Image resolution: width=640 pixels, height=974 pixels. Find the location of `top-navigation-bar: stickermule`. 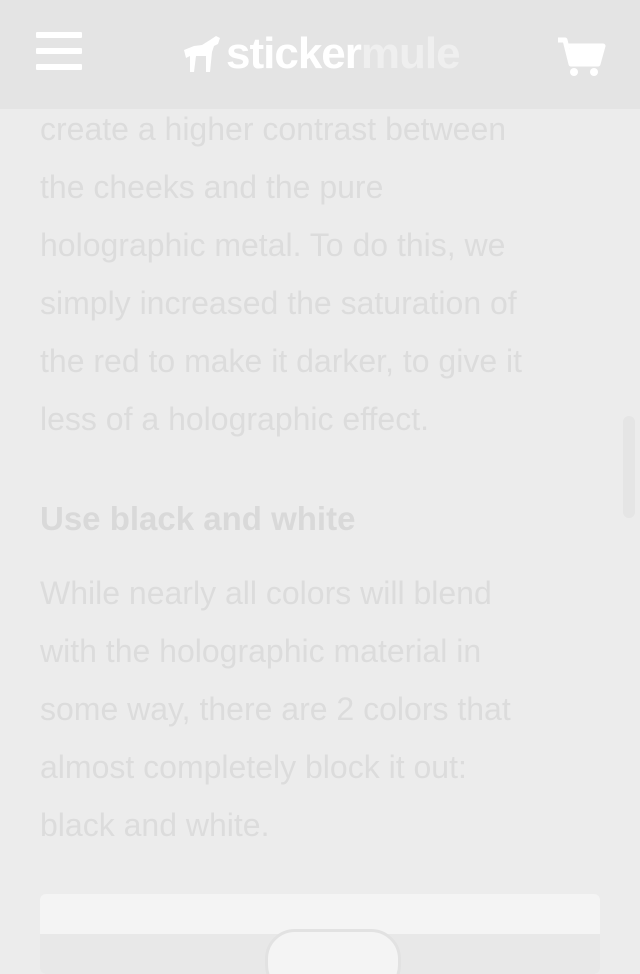

top-navigation-bar: stickermule is located at coordinates (320, 54).